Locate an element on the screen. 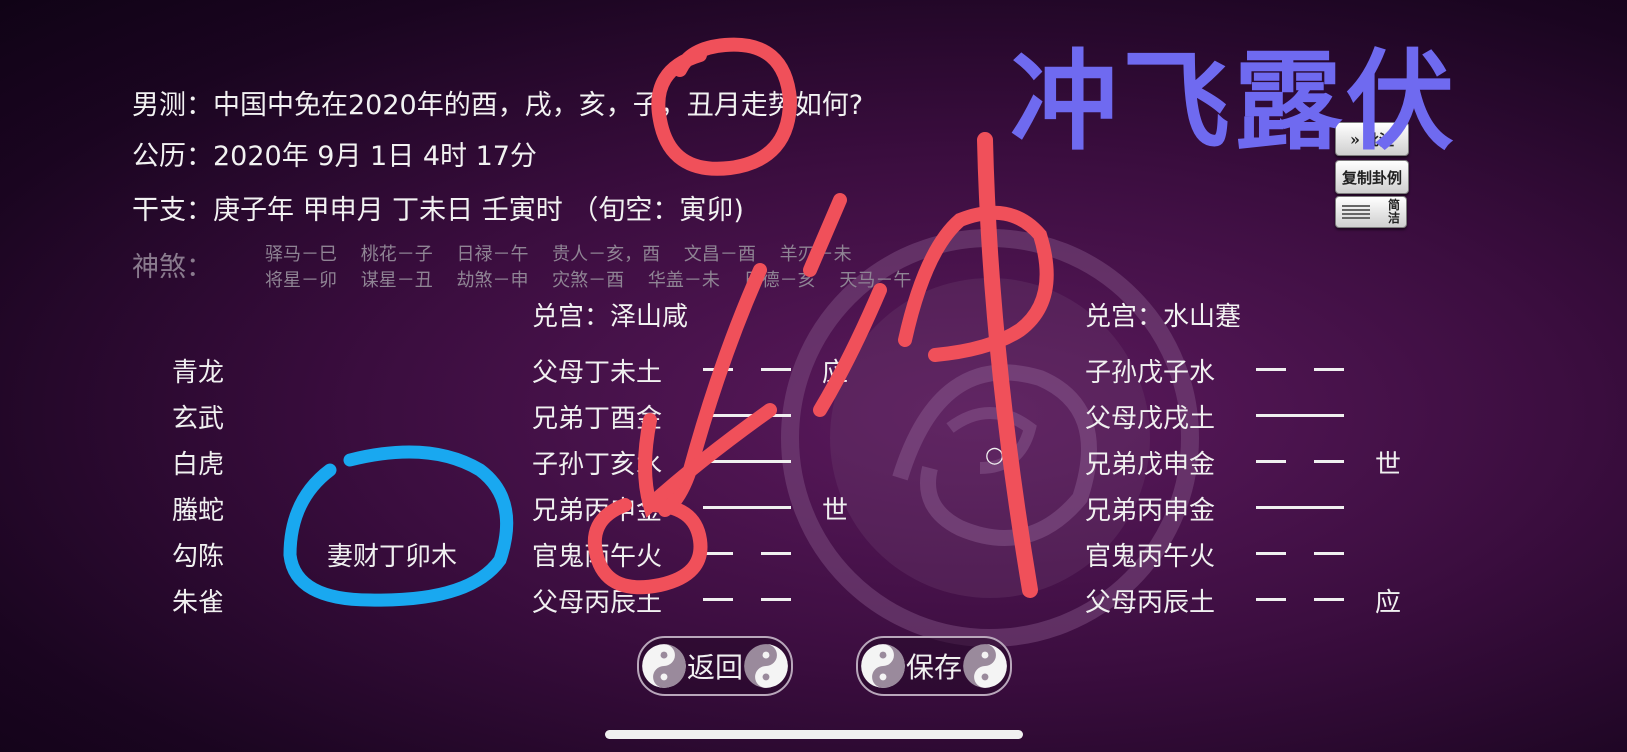 This screenshot has height=752, width=1627. blue-circle is located at coordinates (398, 526).